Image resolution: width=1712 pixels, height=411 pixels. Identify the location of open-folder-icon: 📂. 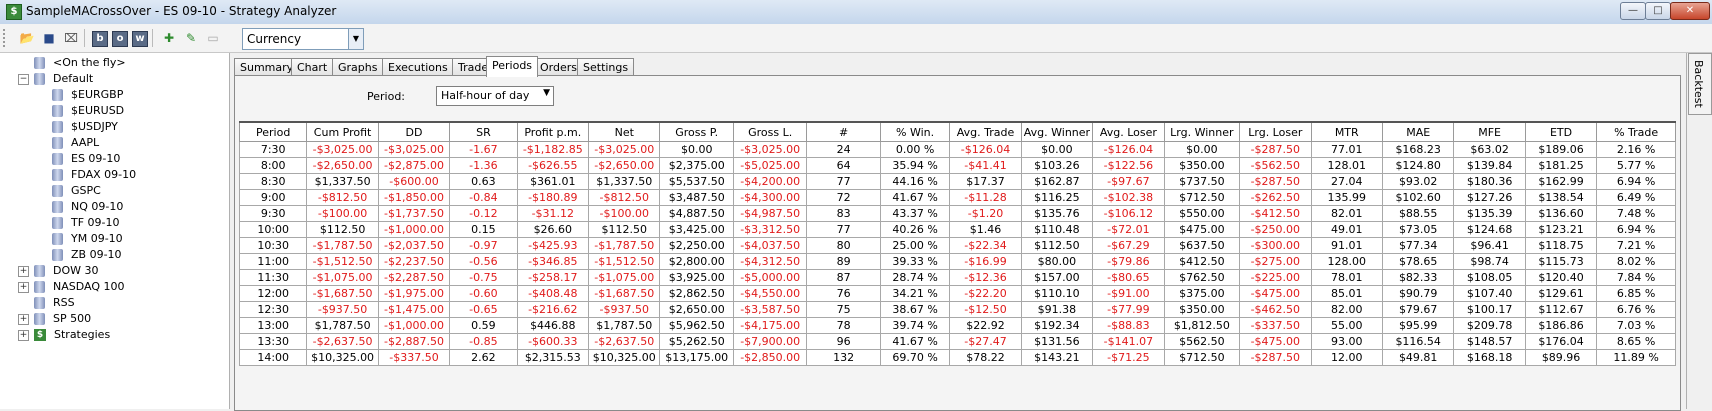
(27, 38).